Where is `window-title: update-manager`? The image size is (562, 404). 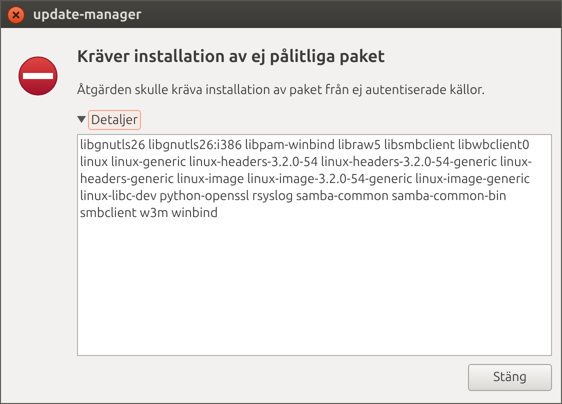 window-title: update-manager is located at coordinates (87, 14).